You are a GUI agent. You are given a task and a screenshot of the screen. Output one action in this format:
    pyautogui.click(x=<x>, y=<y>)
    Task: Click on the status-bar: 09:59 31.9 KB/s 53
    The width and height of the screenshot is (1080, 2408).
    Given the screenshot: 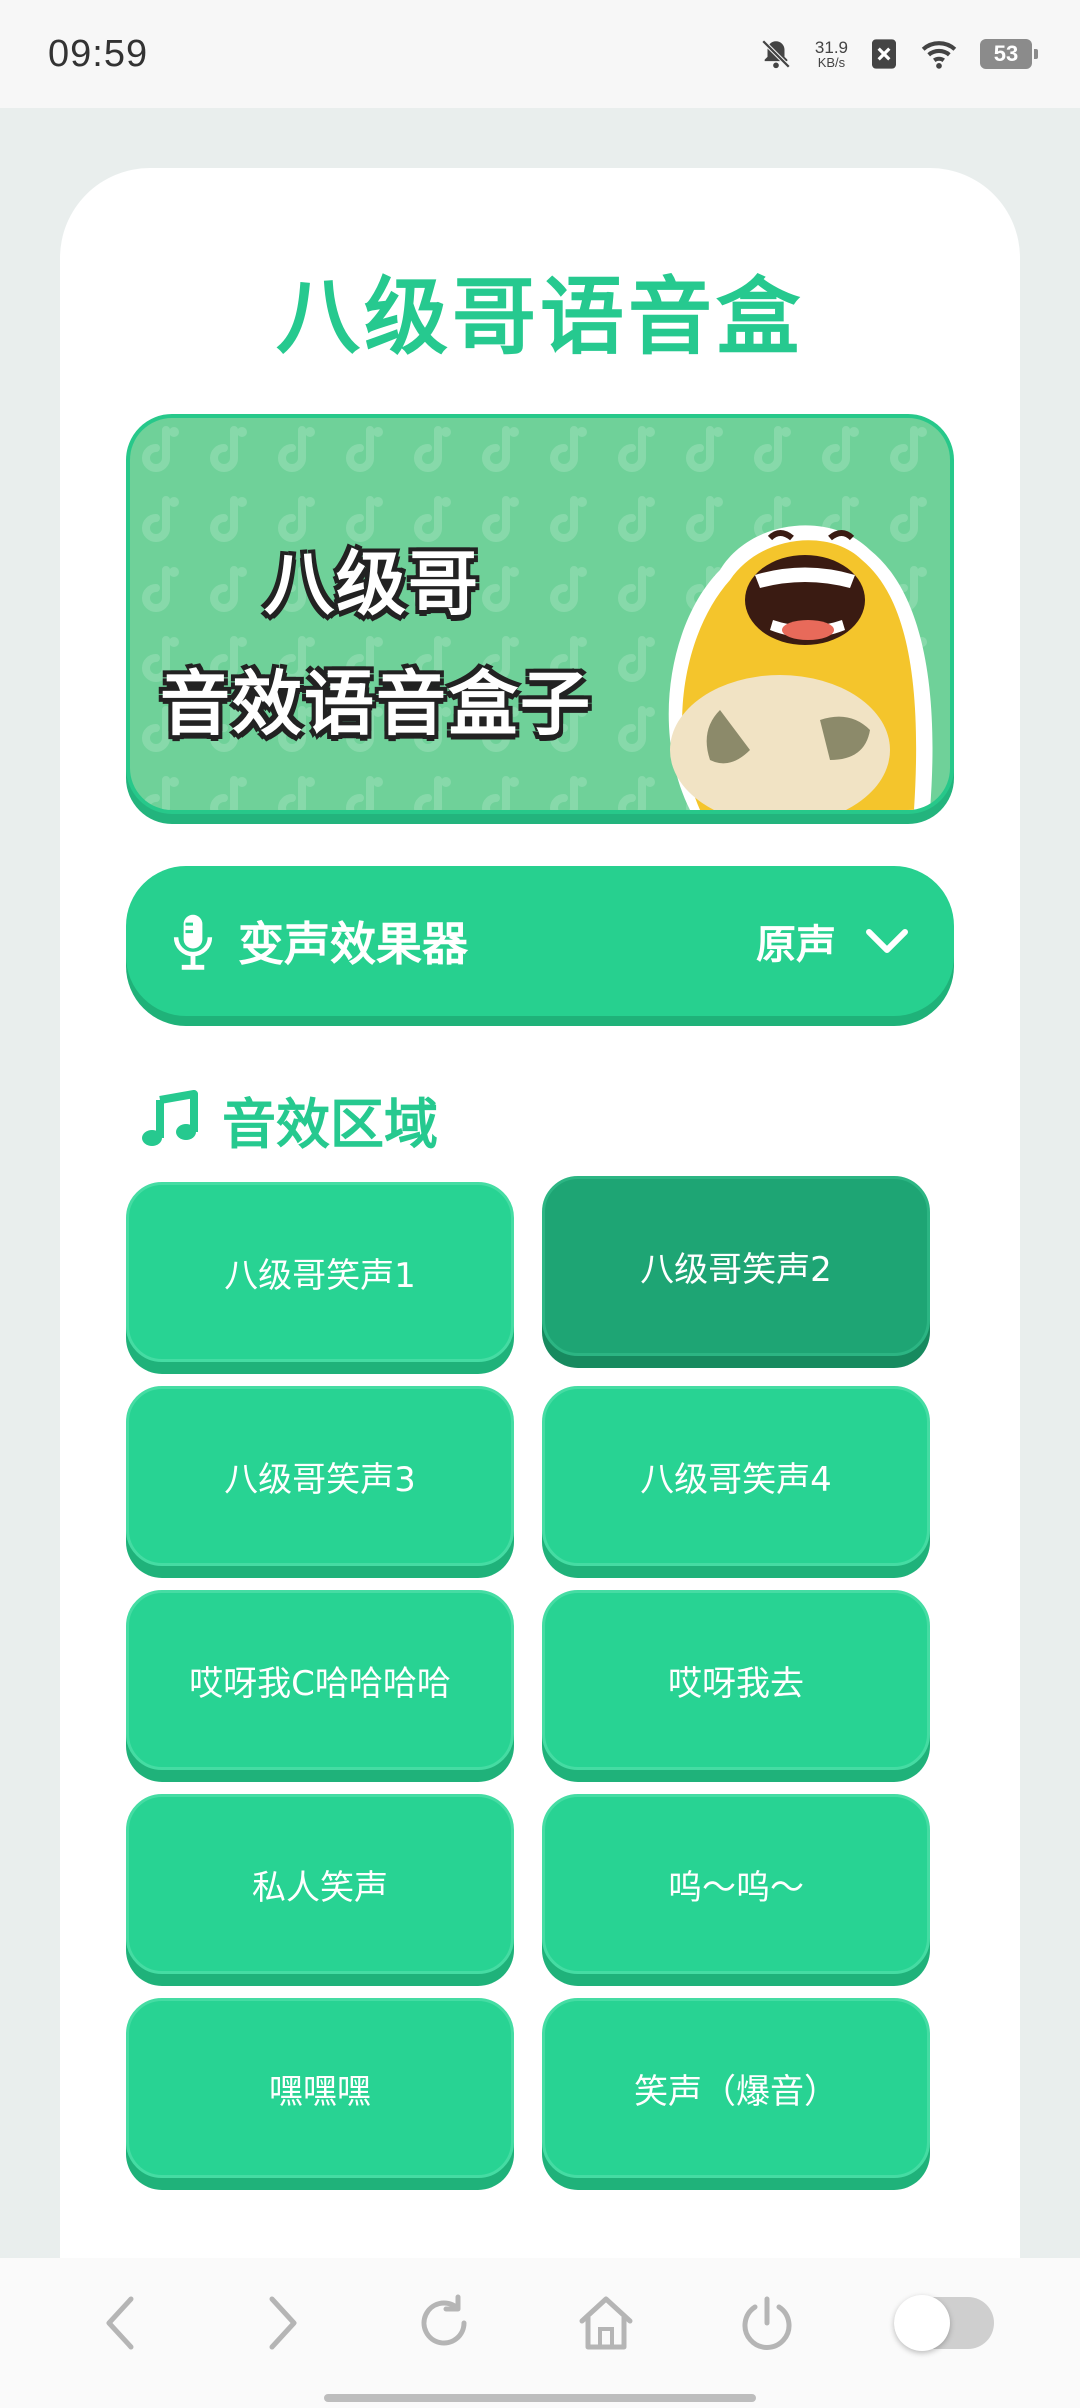 What is the action you would take?
    pyautogui.click(x=540, y=54)
    